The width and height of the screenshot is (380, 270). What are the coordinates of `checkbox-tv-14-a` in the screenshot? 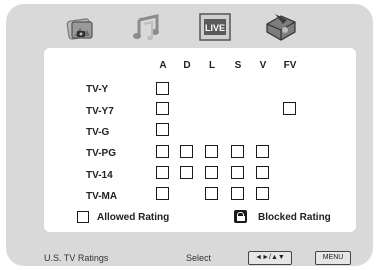 It's located at (162, 172).